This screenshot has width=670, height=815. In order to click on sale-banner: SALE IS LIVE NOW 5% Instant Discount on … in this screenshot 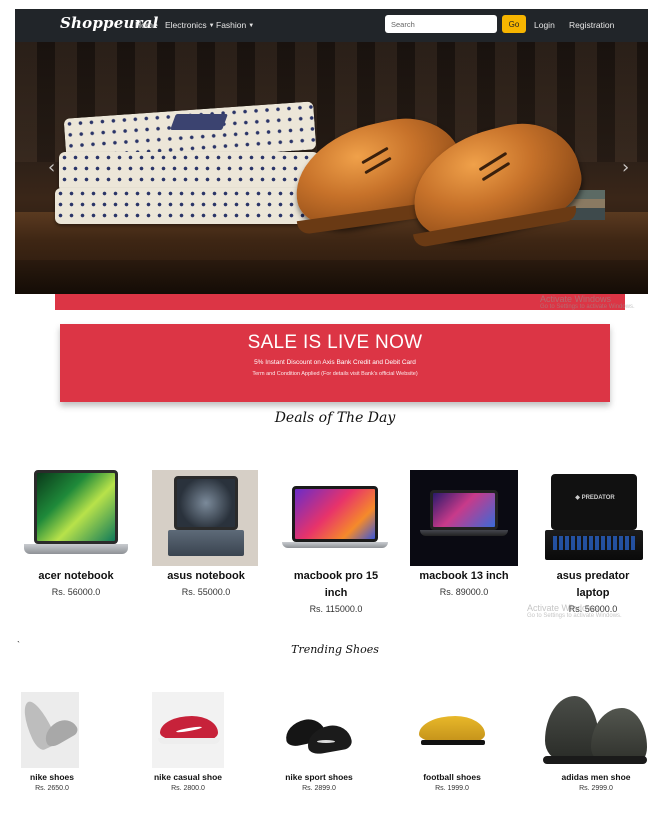, I will do `click(335, 363)`.